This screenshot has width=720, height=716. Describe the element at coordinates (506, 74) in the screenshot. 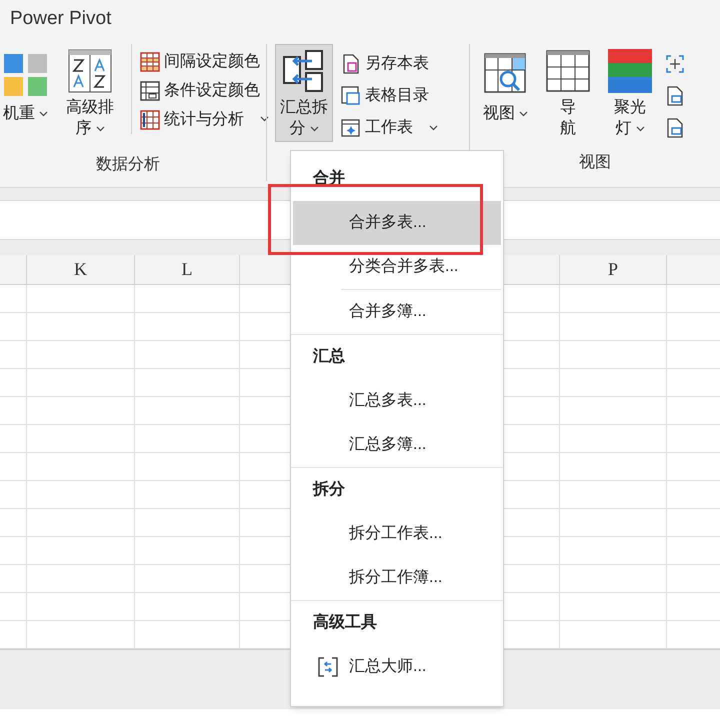

I see `table-search-icon` at that location.